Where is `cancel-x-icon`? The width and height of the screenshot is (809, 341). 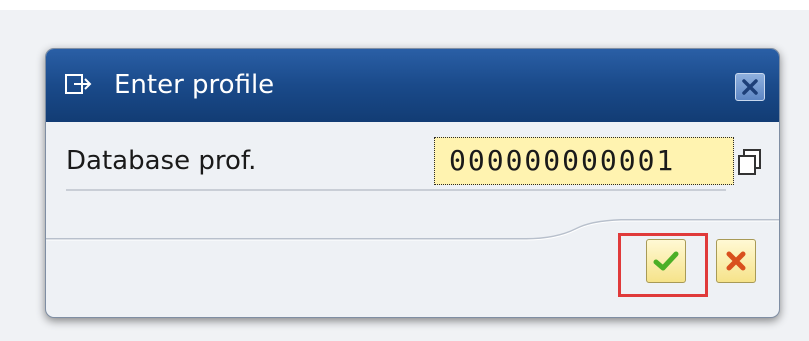
cancel-x-icon is located at coordinates (736, 261).